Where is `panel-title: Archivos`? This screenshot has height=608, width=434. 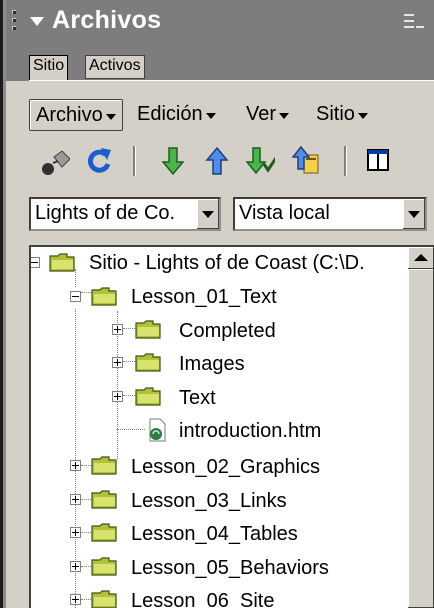 panel-title: Archivos is located at coordinates (107, 20).